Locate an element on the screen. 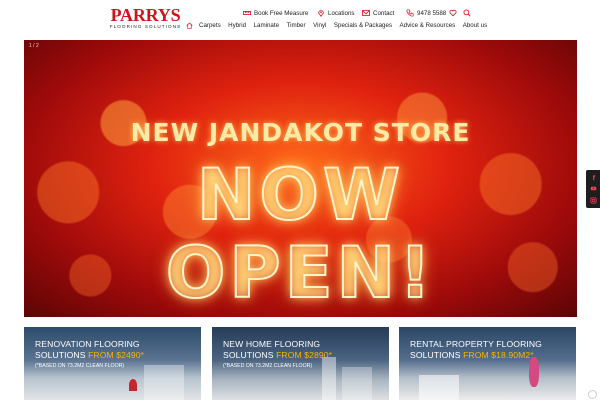 The height and width of the screenshot is (400, 600). wishlist-button is located at coordinates (453, 13).